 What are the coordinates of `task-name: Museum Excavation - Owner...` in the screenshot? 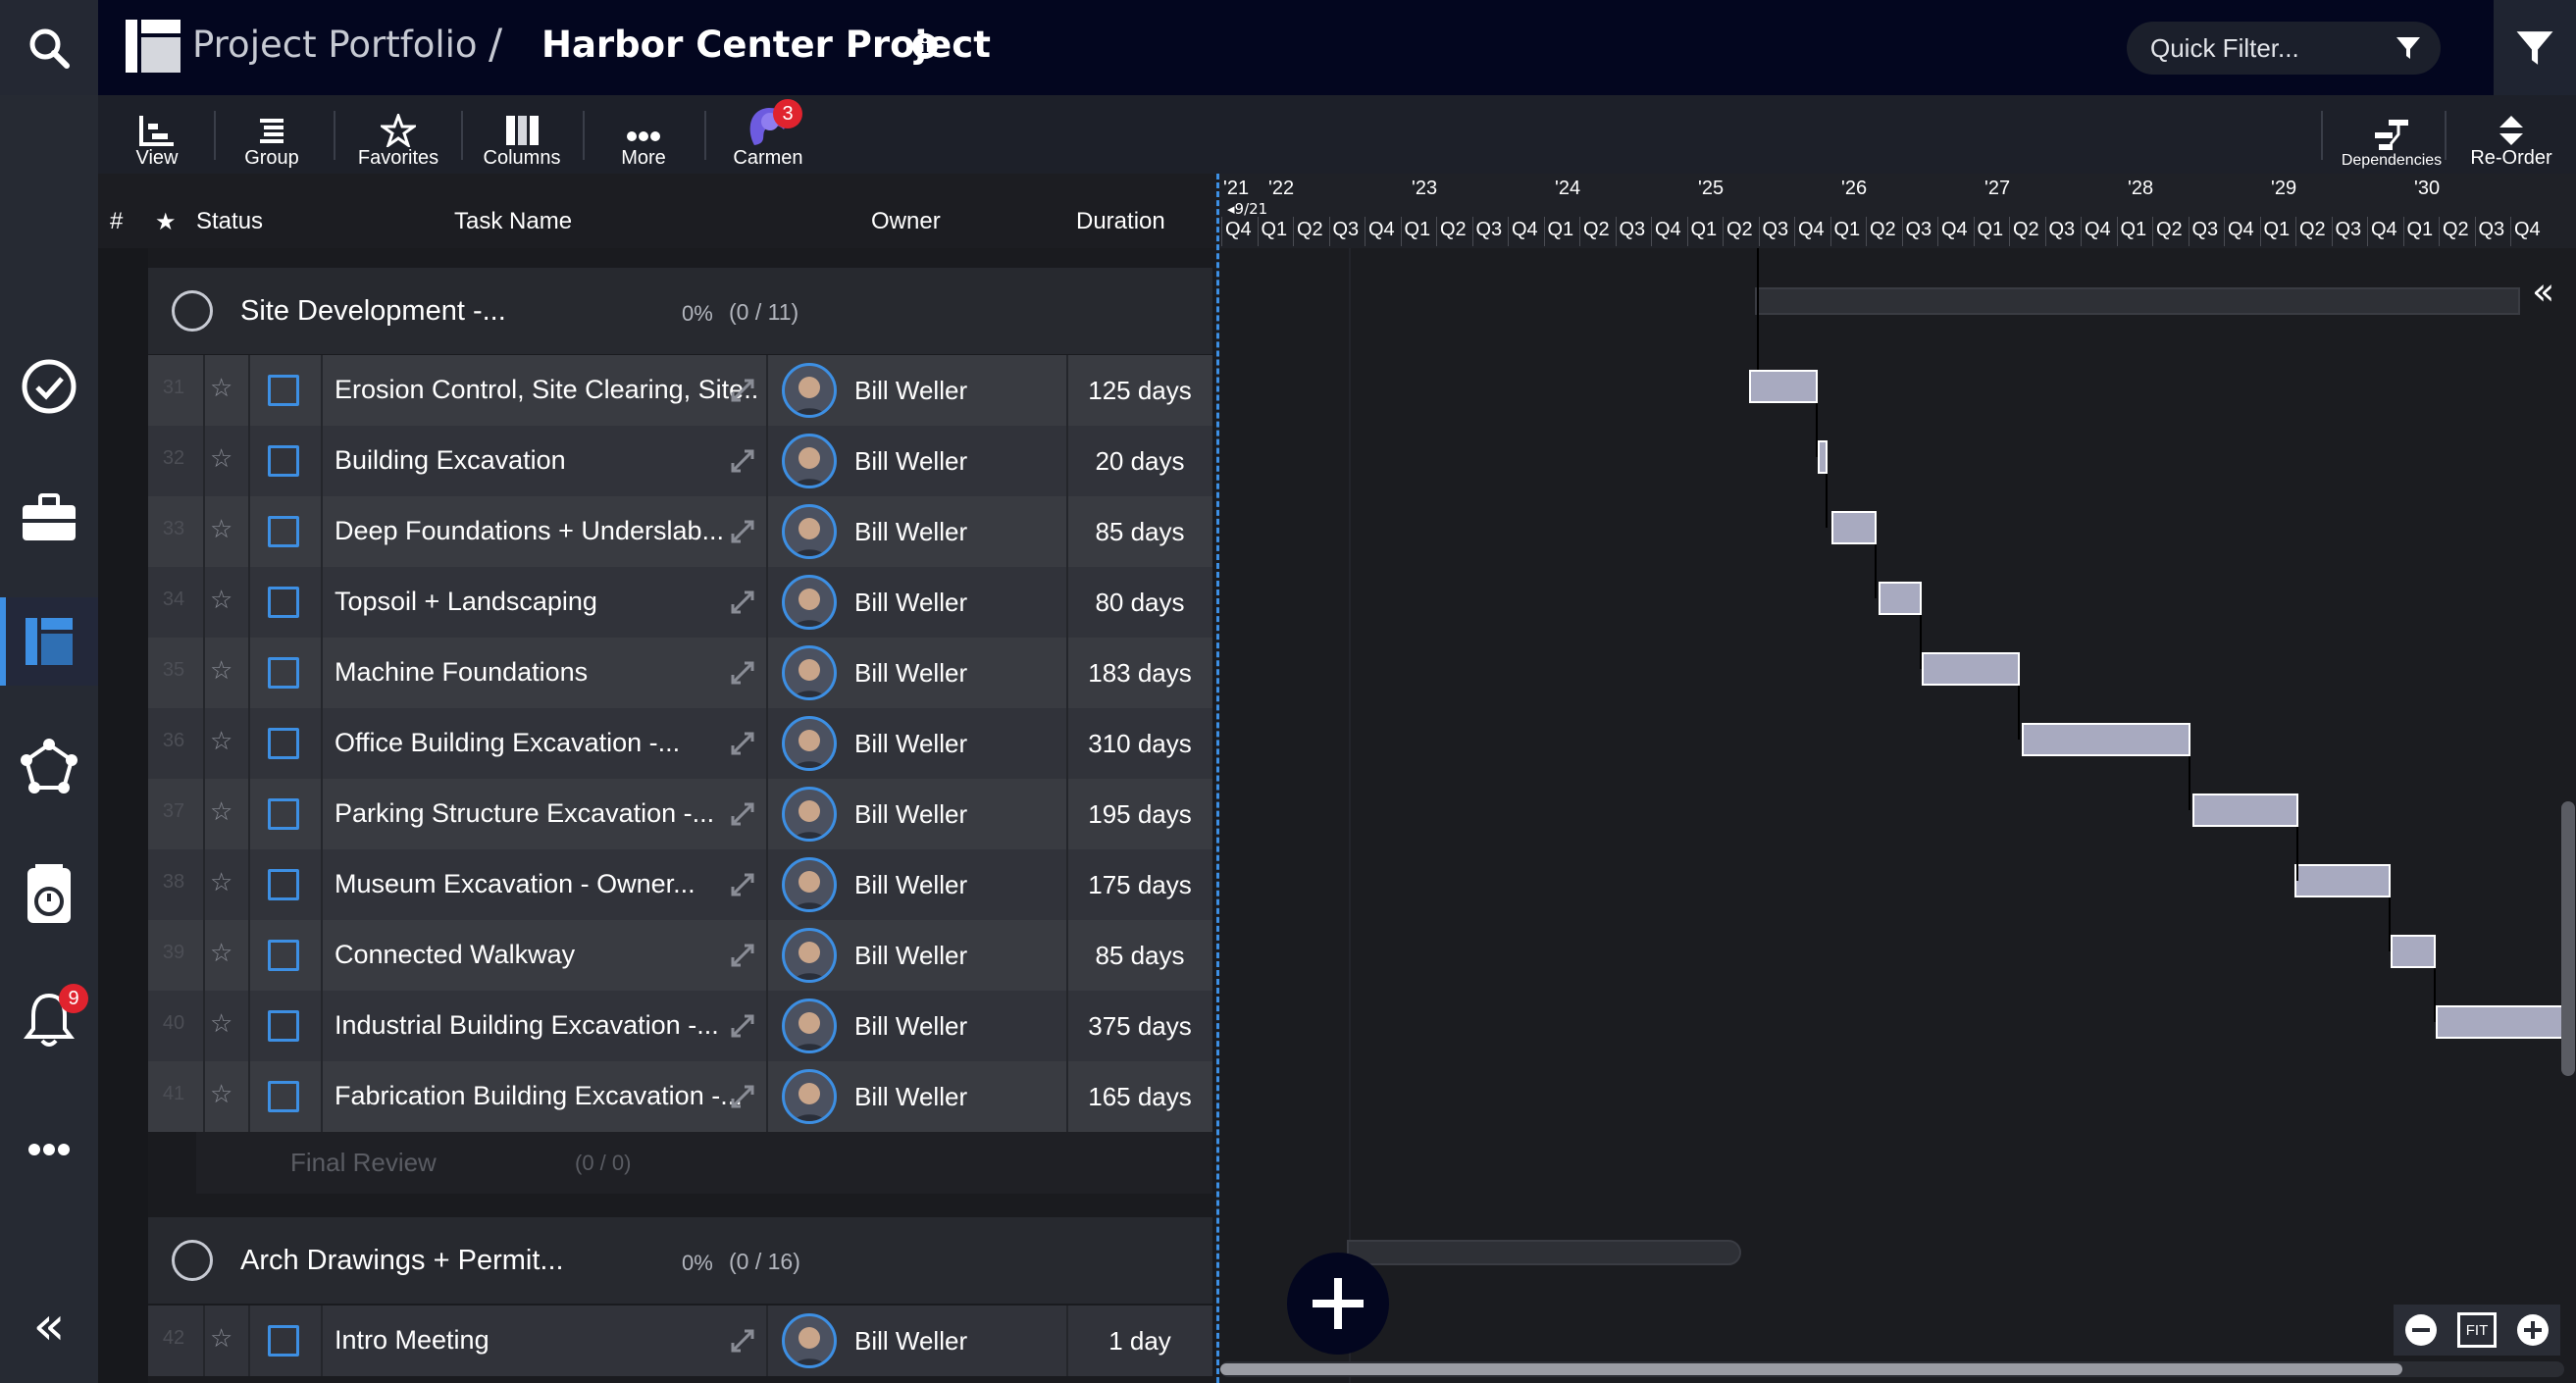 It's located at (545, 884).